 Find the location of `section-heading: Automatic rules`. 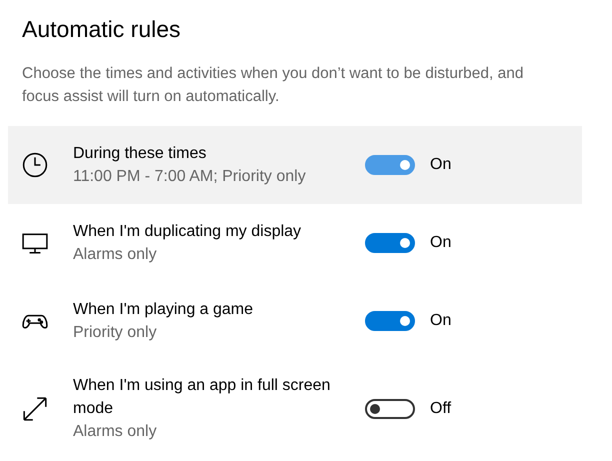

section-heading: Automatic rules is located at coordinates (102, 29).